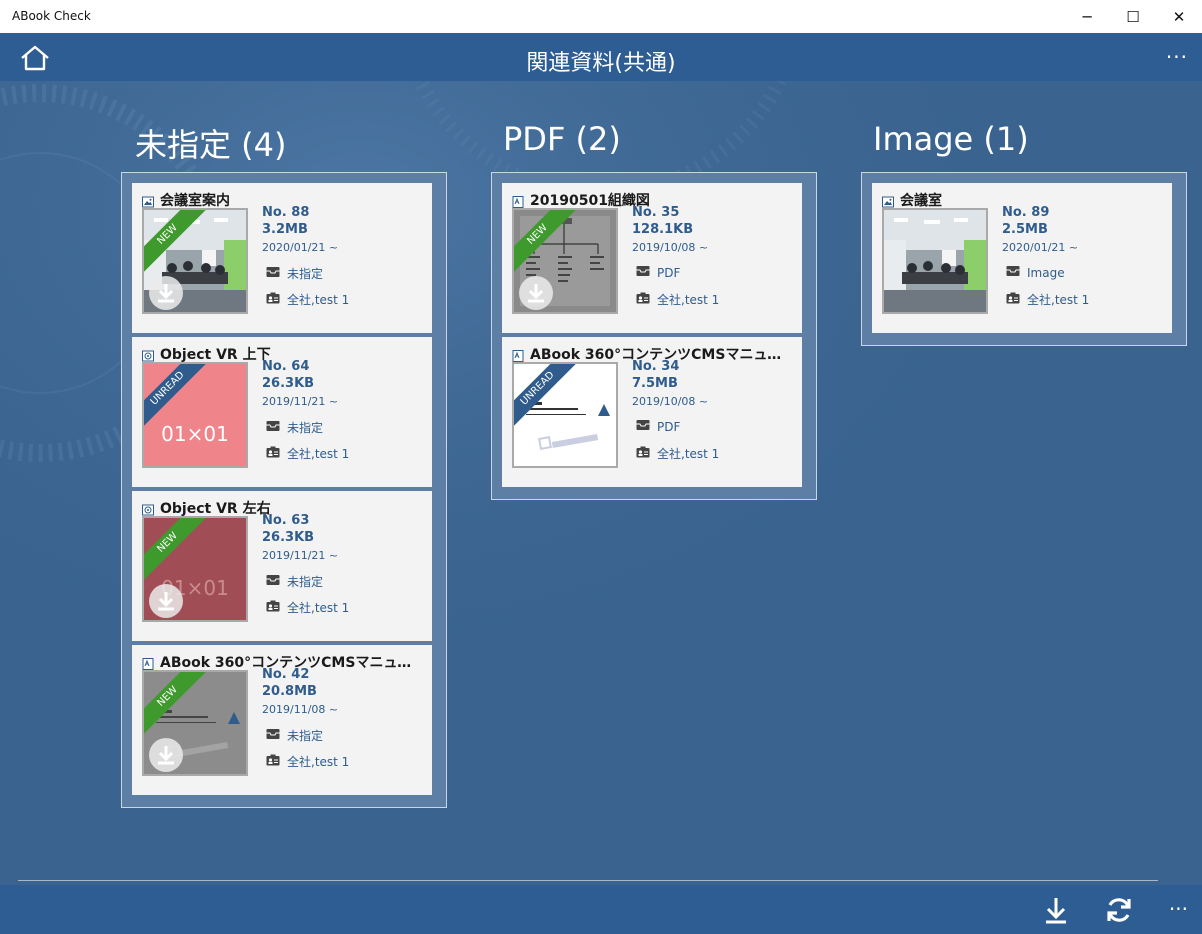 The width and height of the screenshot is (1202, 934). Describe the element at coordinates (1179, 16) in the screenshot. I see `close-button: ✕` at that location.